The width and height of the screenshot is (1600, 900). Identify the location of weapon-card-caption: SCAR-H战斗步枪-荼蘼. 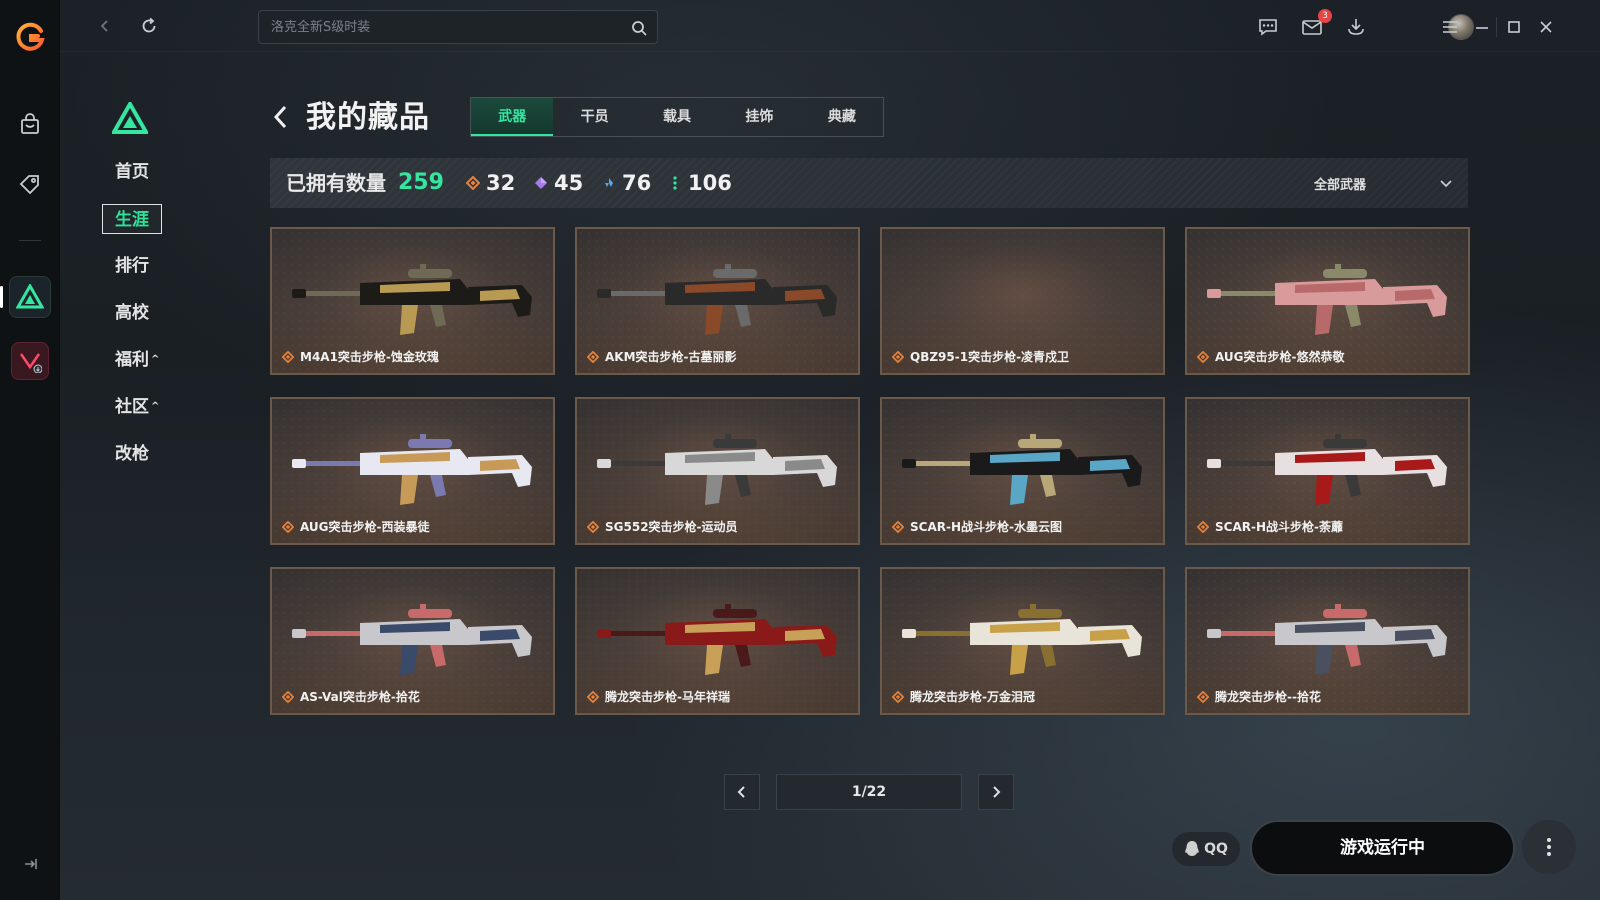
(1270, 526).